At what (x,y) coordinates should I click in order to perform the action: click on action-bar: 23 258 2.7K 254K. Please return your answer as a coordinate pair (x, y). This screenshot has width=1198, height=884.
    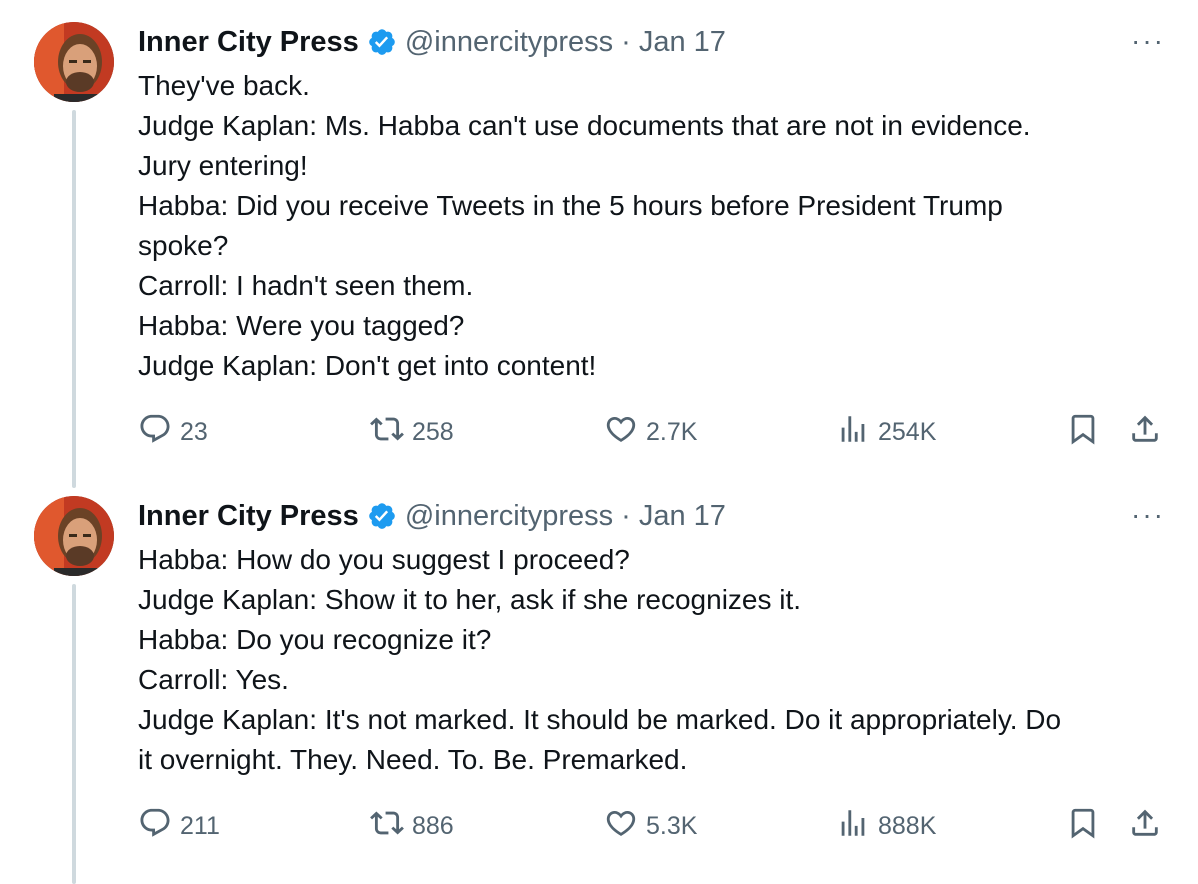
    Looking at the image, I should click on (653, 432).